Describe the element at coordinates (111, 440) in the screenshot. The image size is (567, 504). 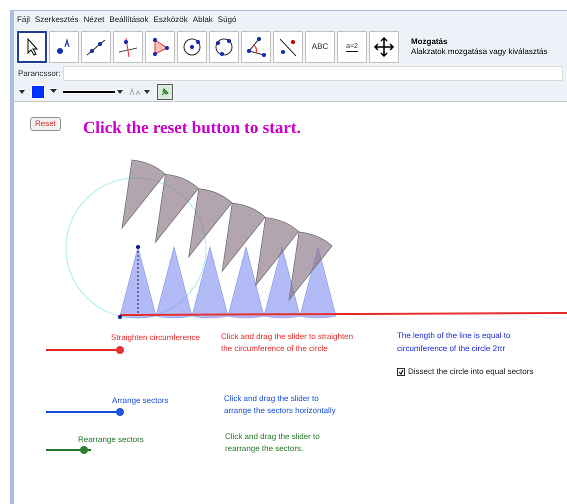
I see `slider-label: Rearrange sectors` at that location.